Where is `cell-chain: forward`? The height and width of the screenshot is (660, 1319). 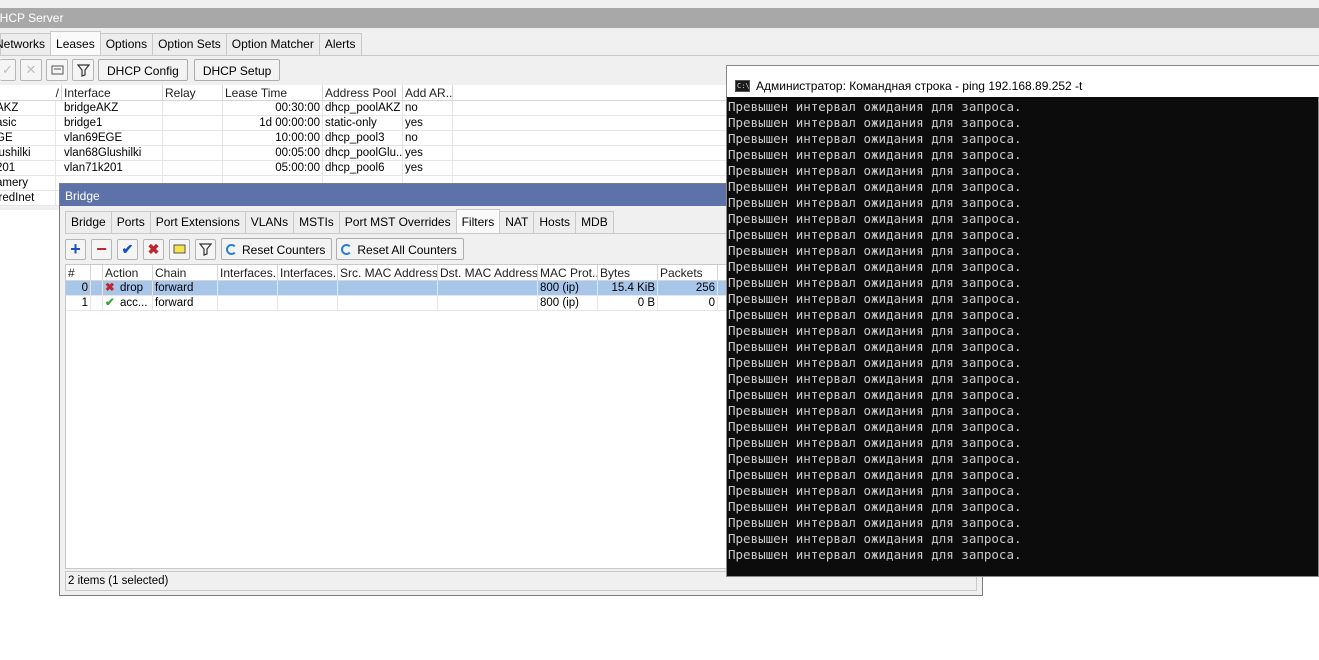
cell-chain: forward is located at coordinates (185, 303).